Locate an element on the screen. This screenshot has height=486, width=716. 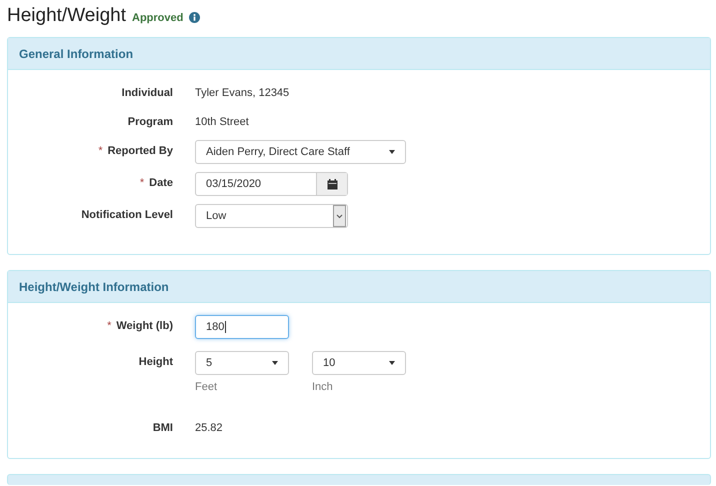
field-label: Weight (lb) is located at coordinates (144, 326).